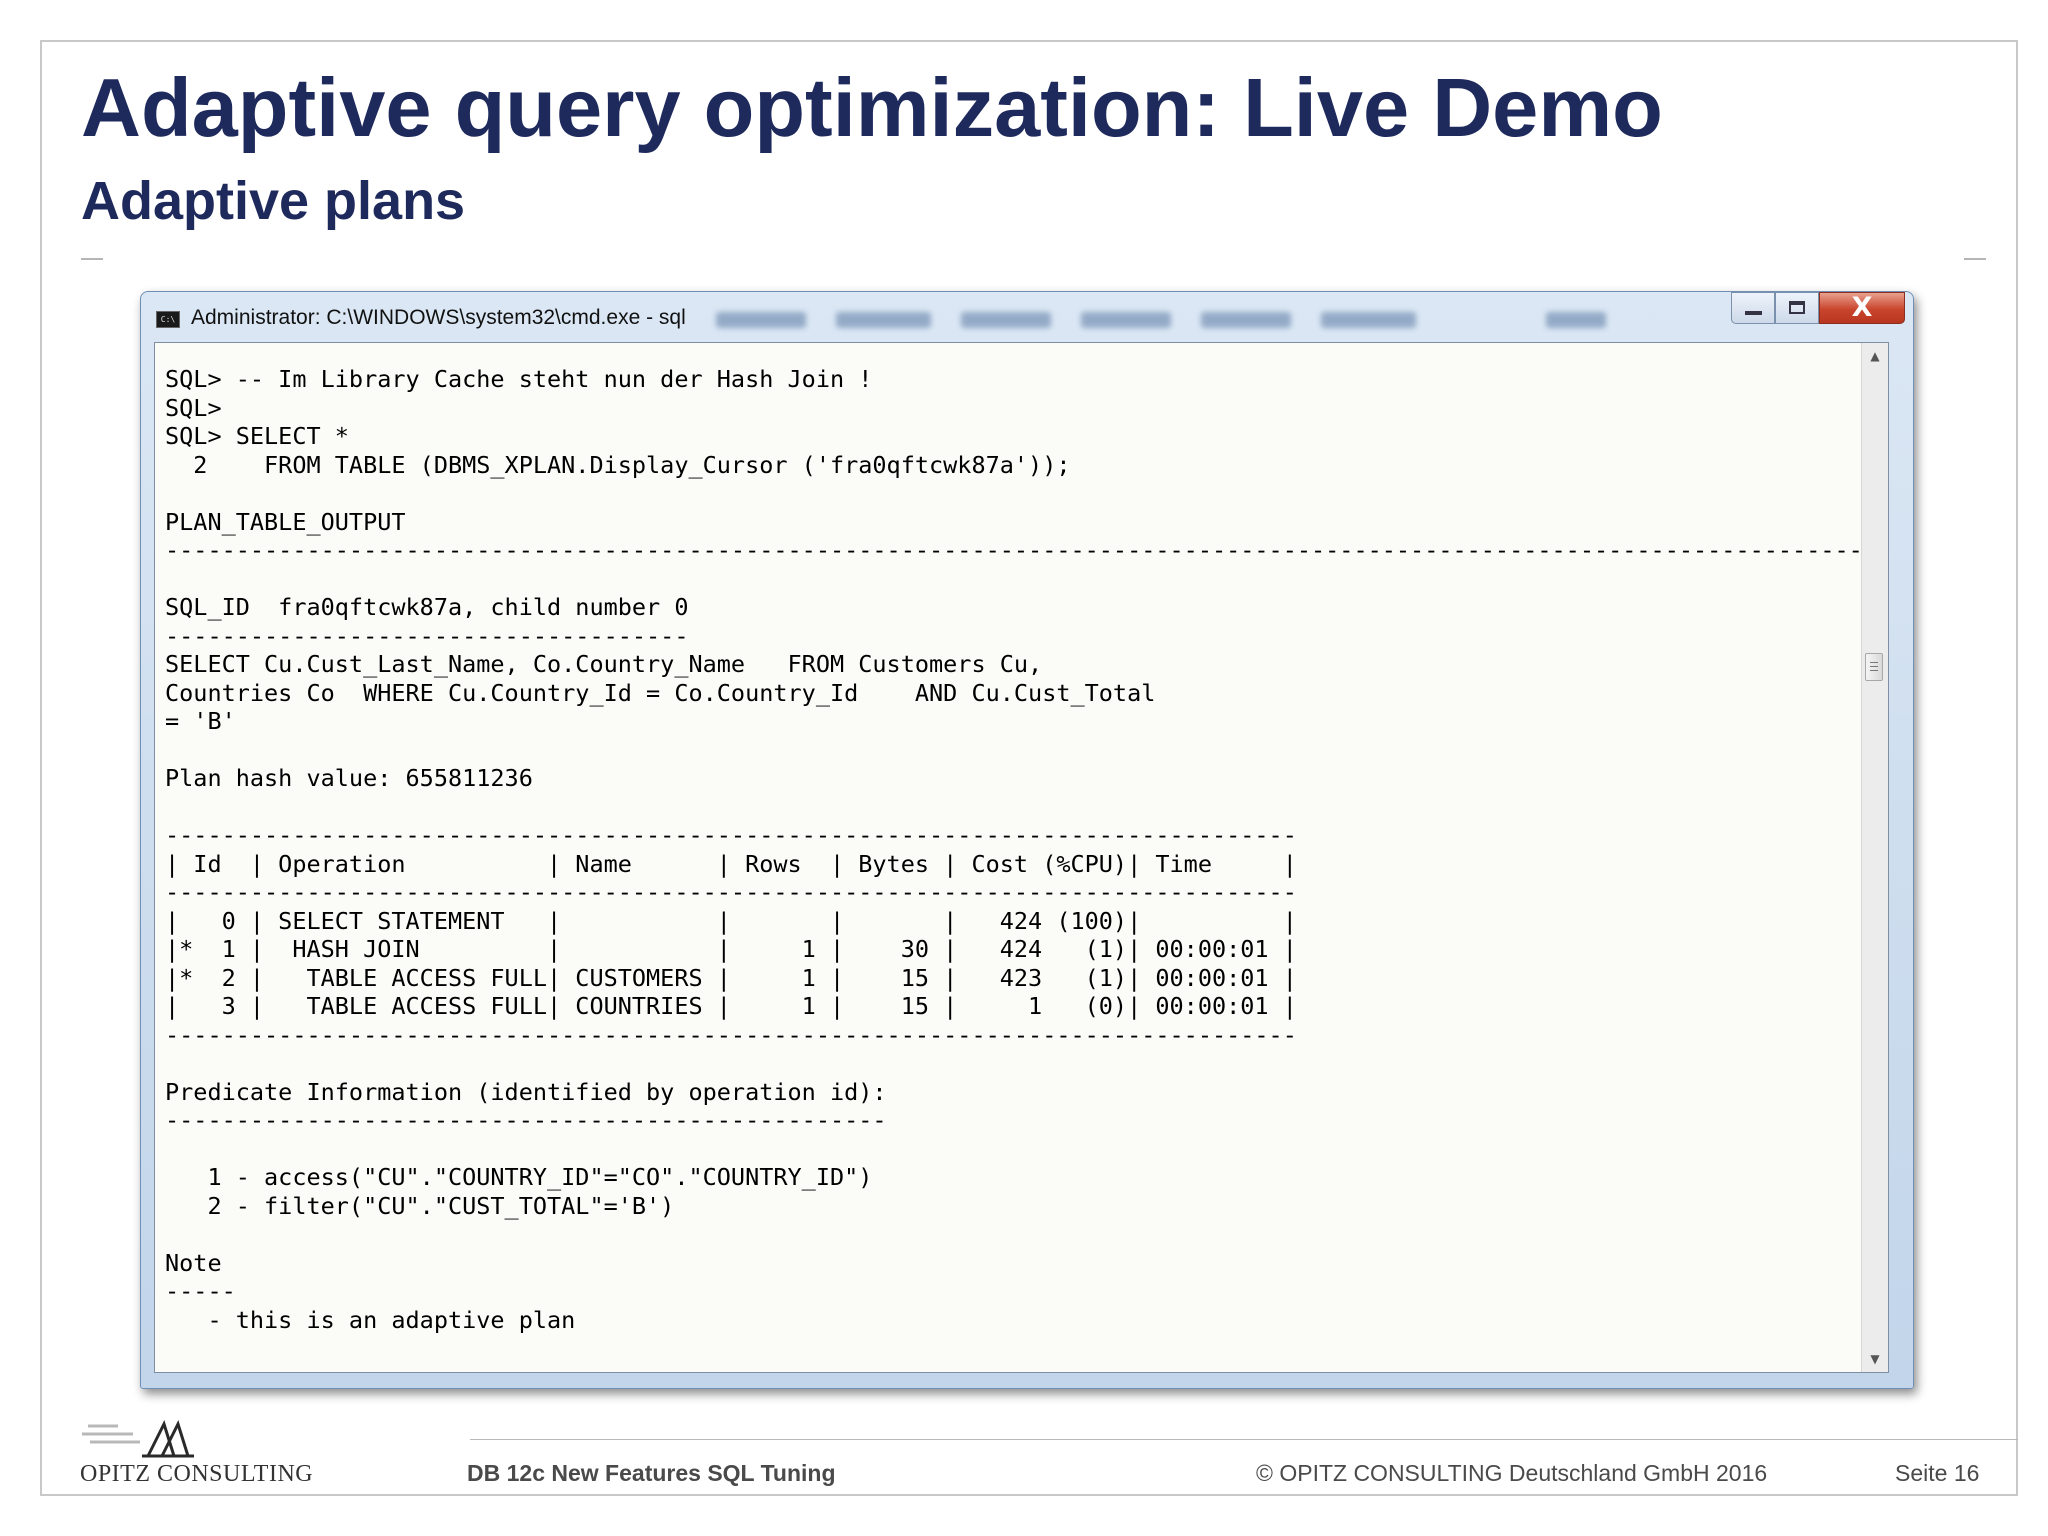 The image size is (2048, 1536). Describe the element at coordinates (193, 1262) in the screenshot. I see `terminal-line: Note` at that location.